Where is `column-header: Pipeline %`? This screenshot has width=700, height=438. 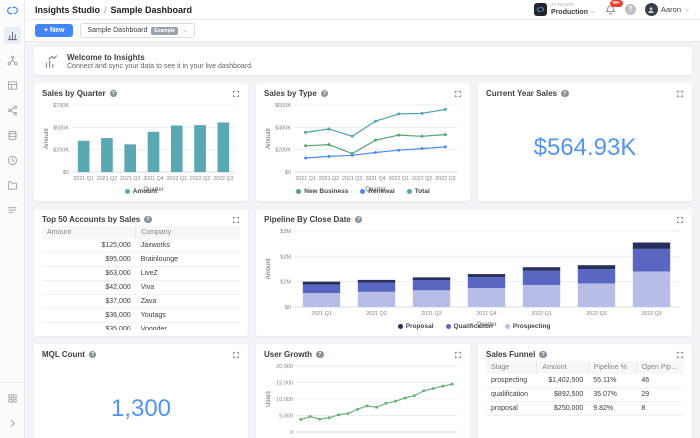
column-header: Pipeline % is located at coordinates (612, 367).